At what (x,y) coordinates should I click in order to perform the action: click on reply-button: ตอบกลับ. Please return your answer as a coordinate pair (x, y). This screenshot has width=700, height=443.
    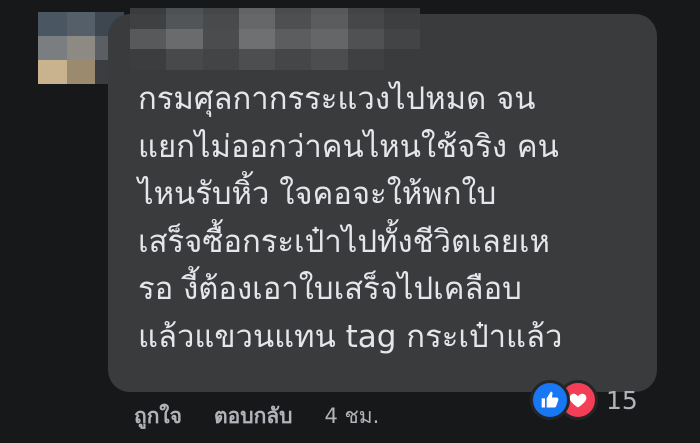
    Looking at the image, I should click on (253, 416).